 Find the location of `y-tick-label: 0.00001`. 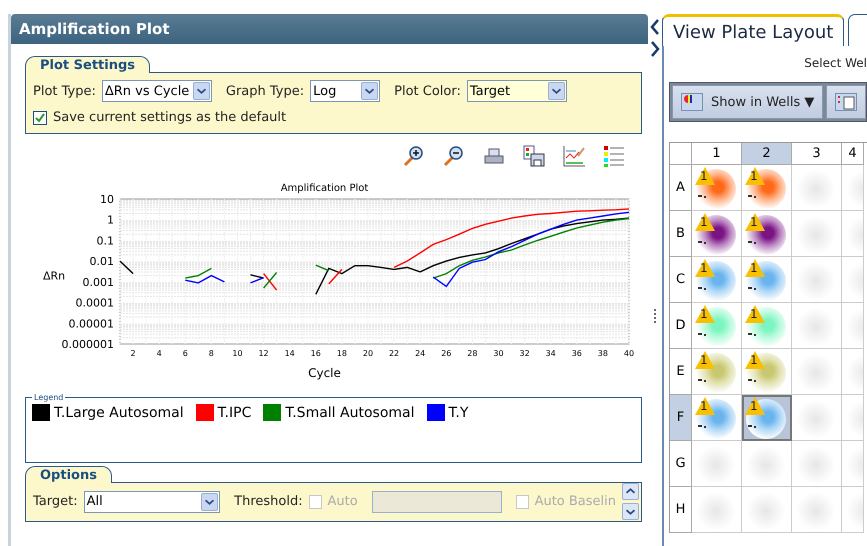

y-tick-label: 0.00001 is located at coordinates (91, 323).